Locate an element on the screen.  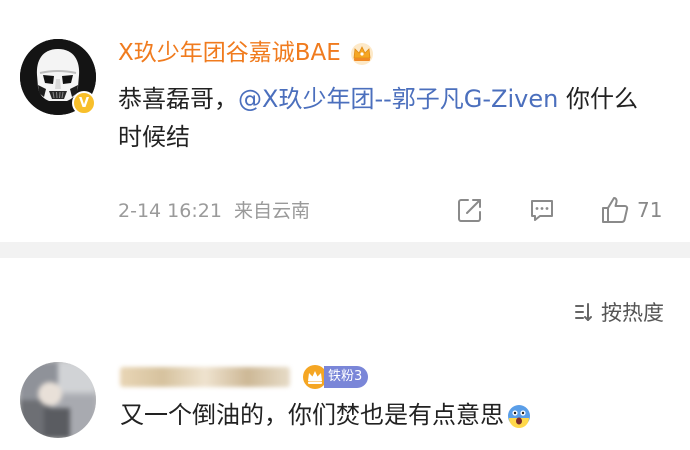
comment-icon is located at coordinates (542, 210).